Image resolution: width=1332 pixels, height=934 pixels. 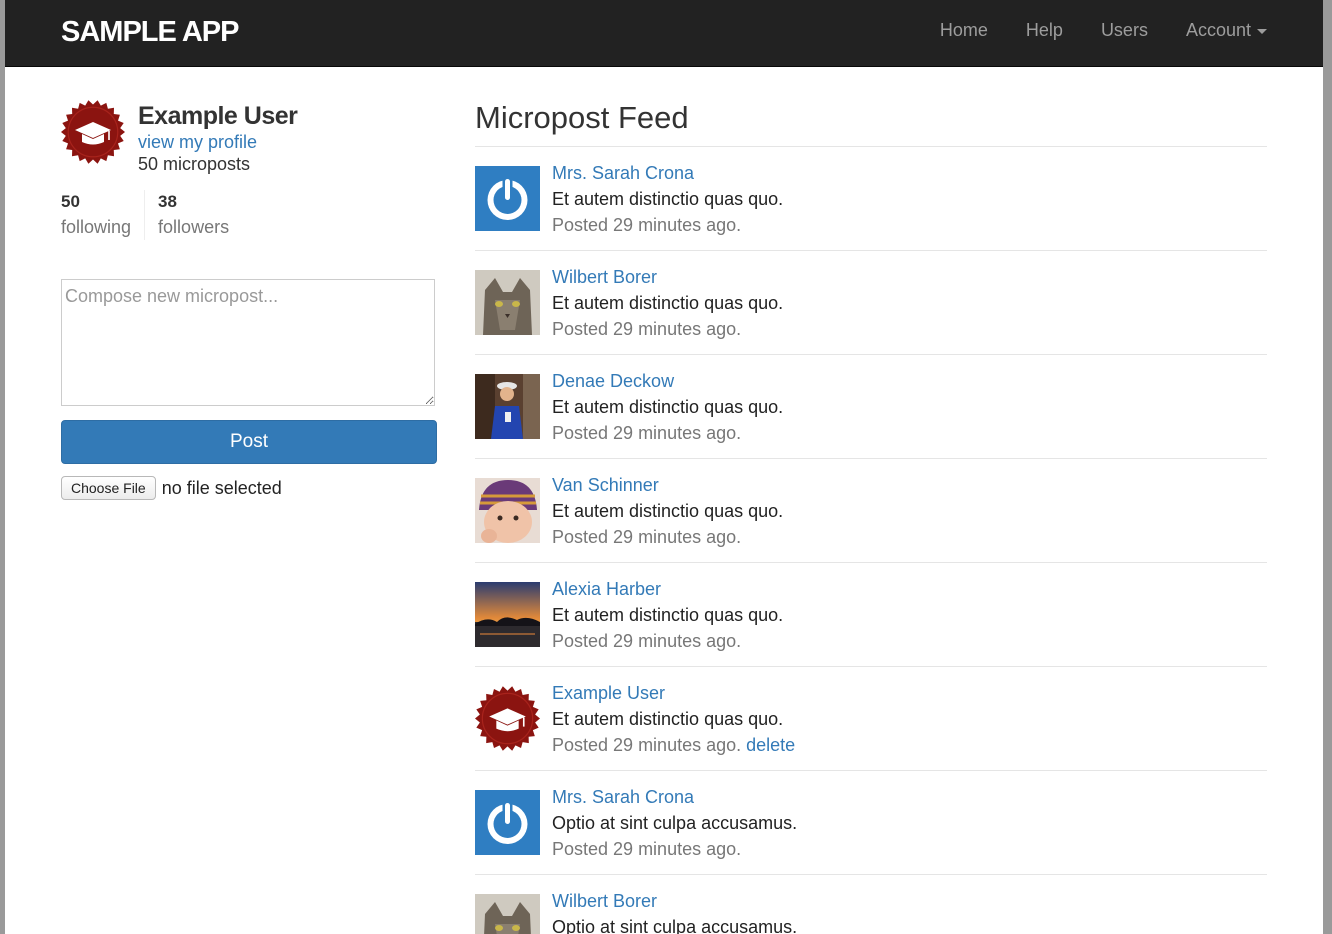 What do you see at coordinates (194, 227) in the screenshot?
I see `followers-label: followers` at bounding box center [194, 227].